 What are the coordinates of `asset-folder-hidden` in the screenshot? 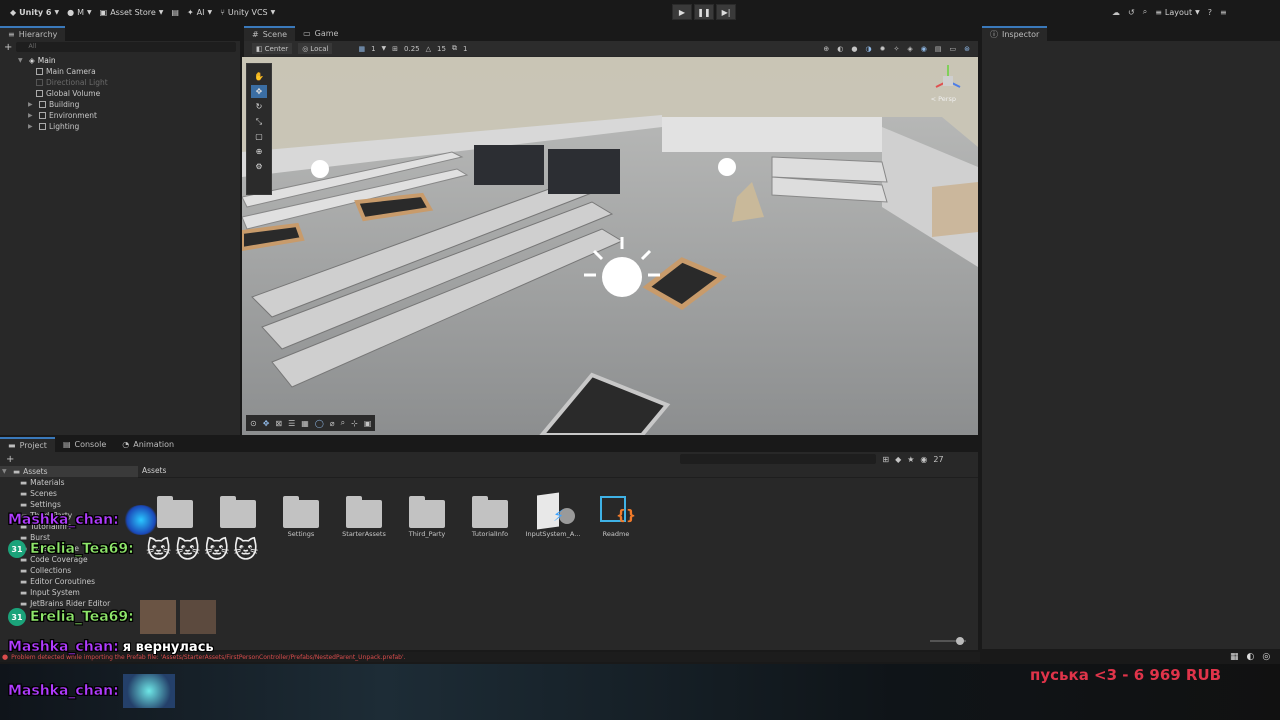 It's located at (238, 512).